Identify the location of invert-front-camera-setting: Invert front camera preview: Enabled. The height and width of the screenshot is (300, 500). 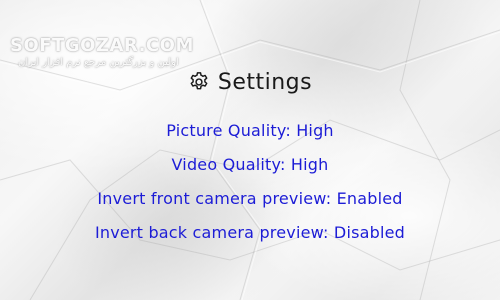
(250, 199).